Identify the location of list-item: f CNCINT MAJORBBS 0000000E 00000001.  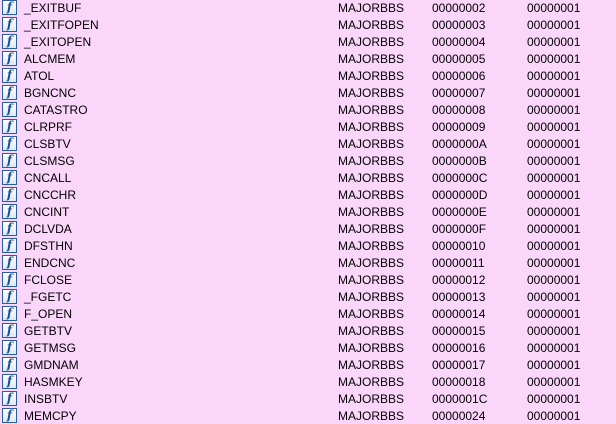
(308, 212).